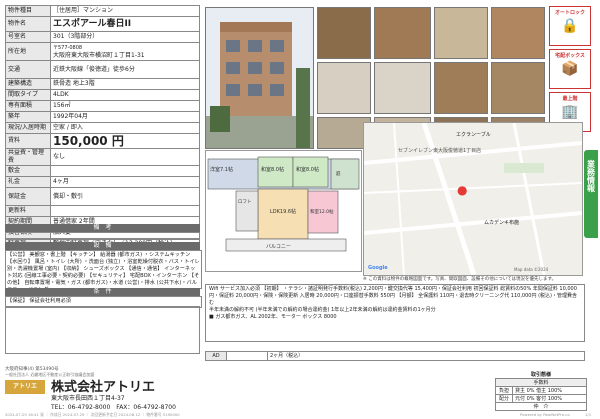  What do you see at coordinates (28, 95) in the screenshot?
I see `spec-label: 間取タイプ` at bounding box center [28, 95].